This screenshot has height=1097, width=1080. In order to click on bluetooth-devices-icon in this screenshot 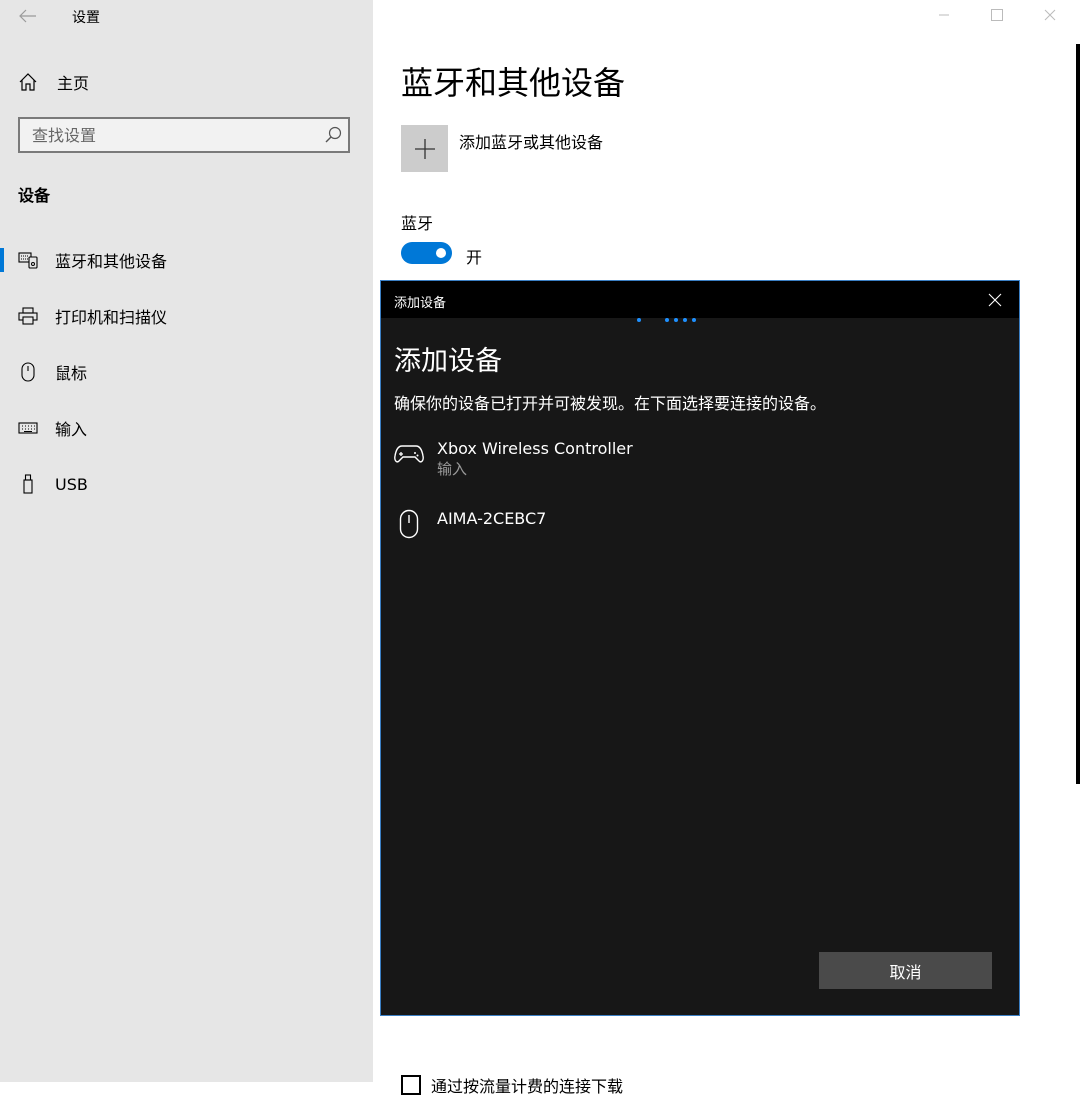, I will do `click(28, 260)`.